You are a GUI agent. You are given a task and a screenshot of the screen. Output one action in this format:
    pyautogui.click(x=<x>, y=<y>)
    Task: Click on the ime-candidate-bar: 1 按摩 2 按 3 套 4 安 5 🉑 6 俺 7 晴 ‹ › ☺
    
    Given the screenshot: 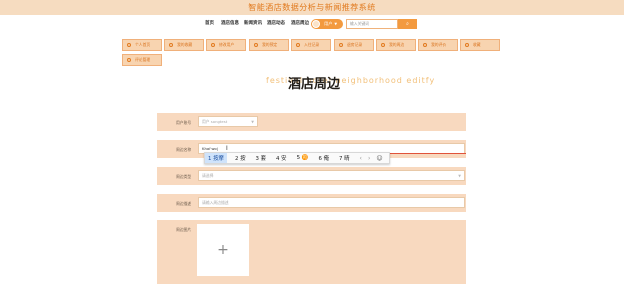 What is the action you would take?
    pyautogui.click(x=297, y=158)
    